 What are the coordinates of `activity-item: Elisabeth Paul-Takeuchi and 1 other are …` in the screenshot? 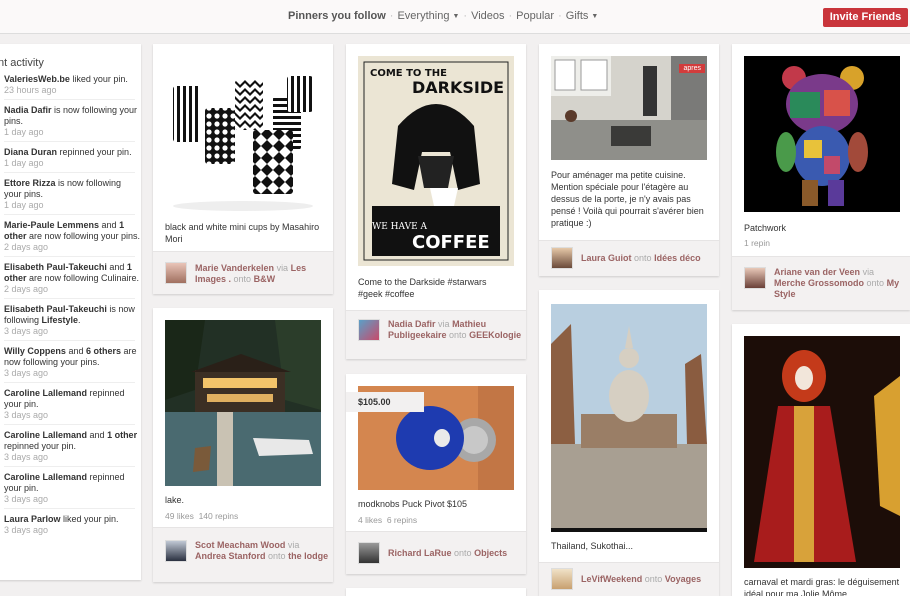 It's located at (70, 276).